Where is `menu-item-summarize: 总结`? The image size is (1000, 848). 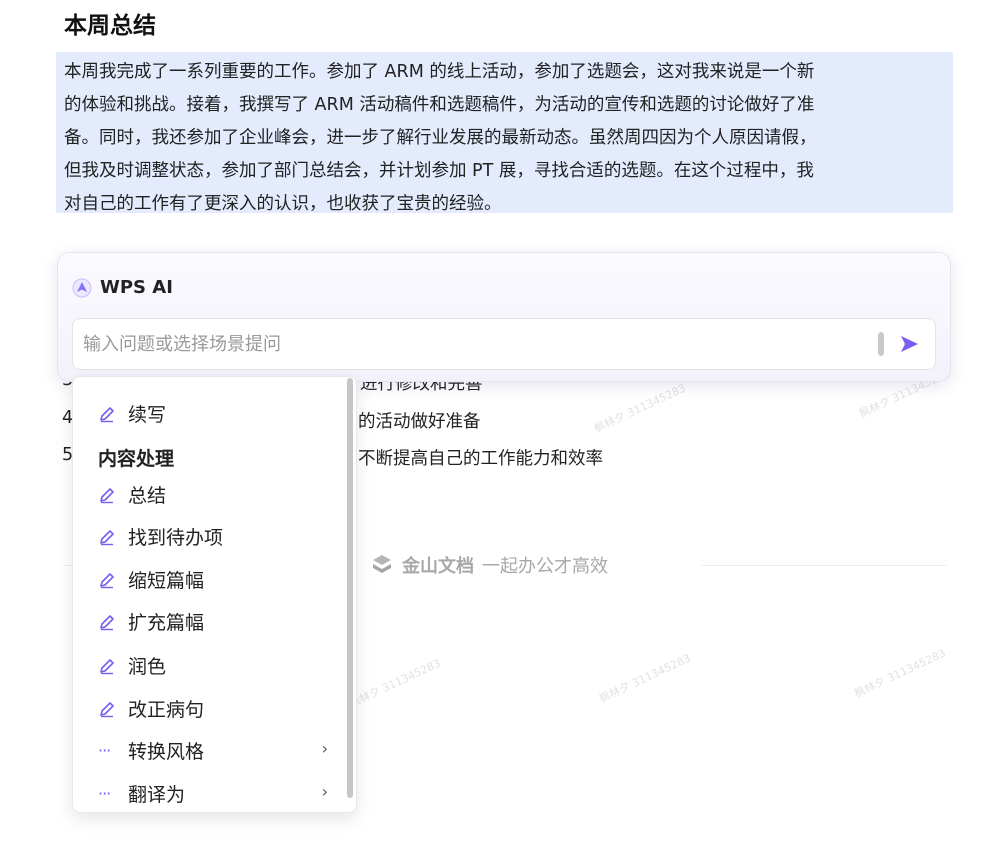 menu-item-summarize: 总结 is located at coordinates (213, 494).